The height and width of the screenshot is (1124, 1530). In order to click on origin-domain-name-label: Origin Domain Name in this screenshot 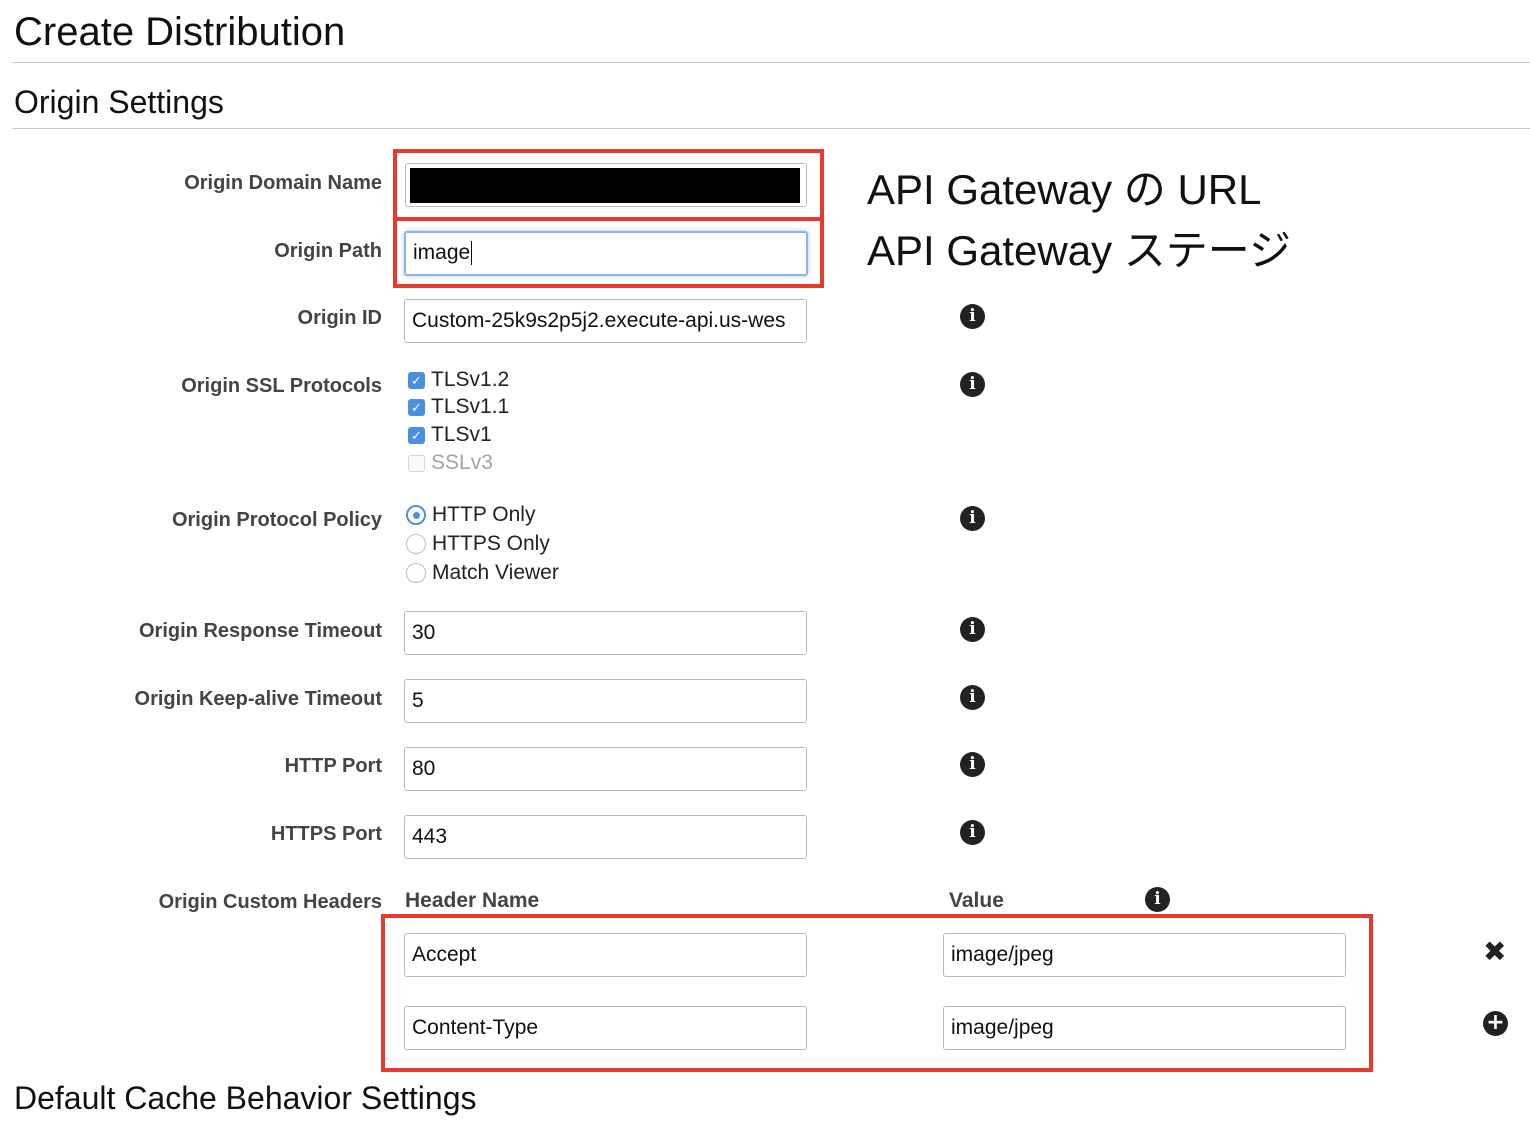, I will do `click(283, 183)`.